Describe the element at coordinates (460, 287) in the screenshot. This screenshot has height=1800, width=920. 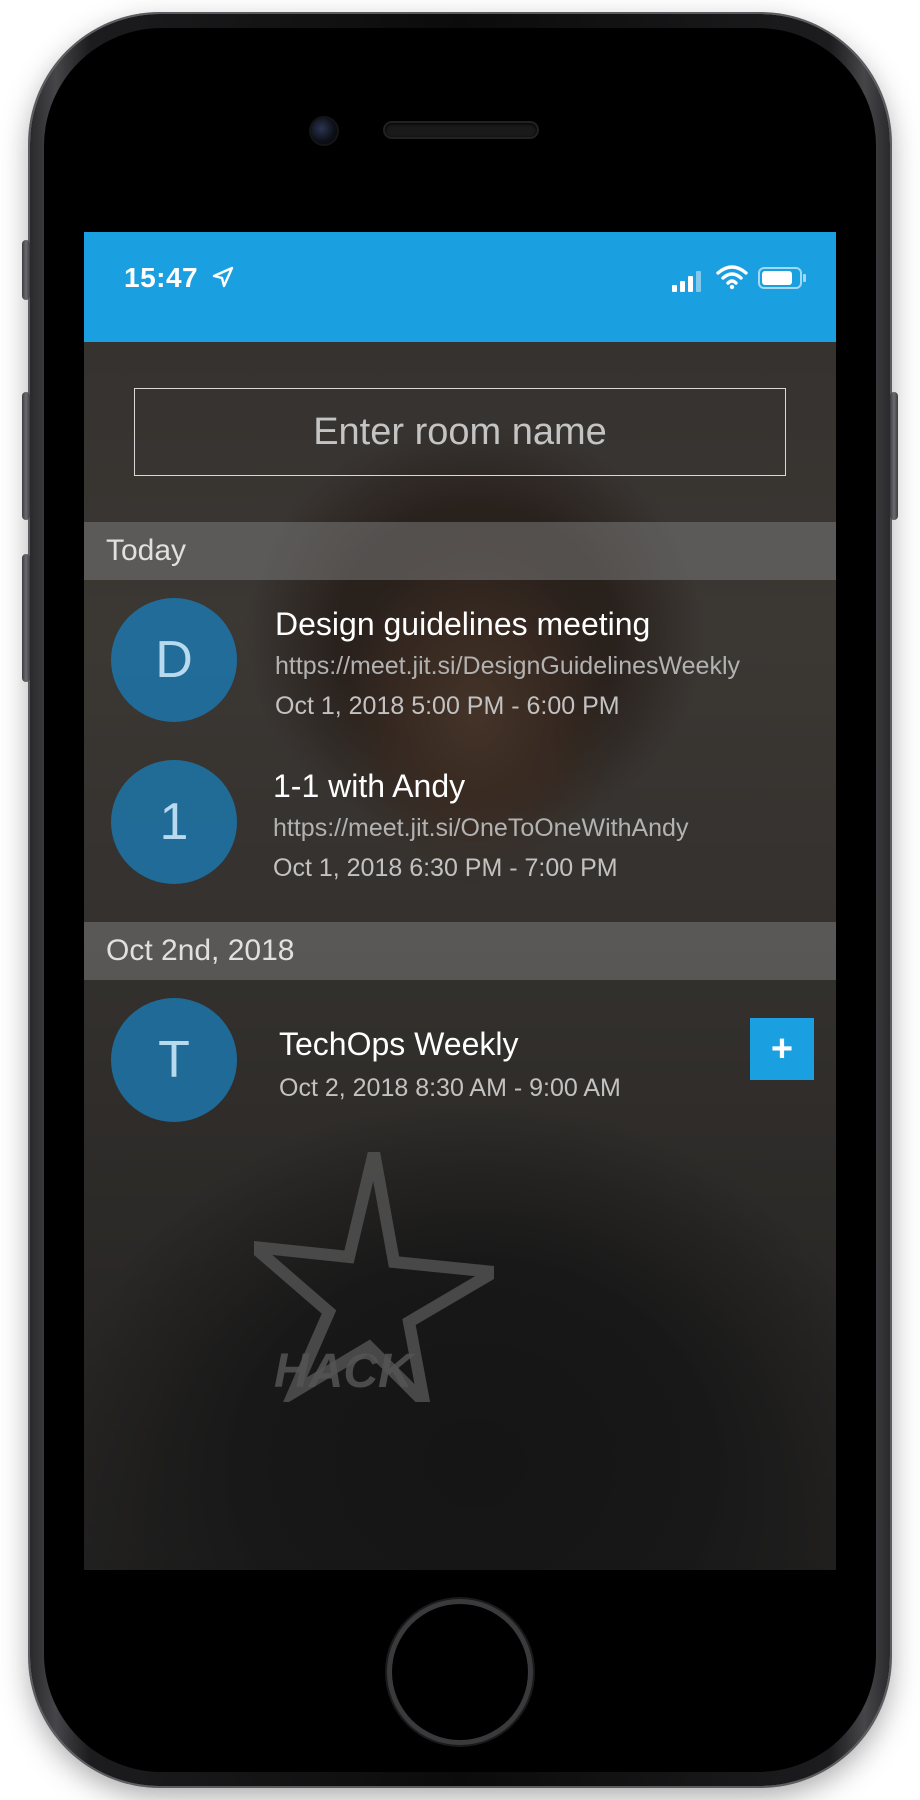
I see `status-bar: 15:47` at that location.